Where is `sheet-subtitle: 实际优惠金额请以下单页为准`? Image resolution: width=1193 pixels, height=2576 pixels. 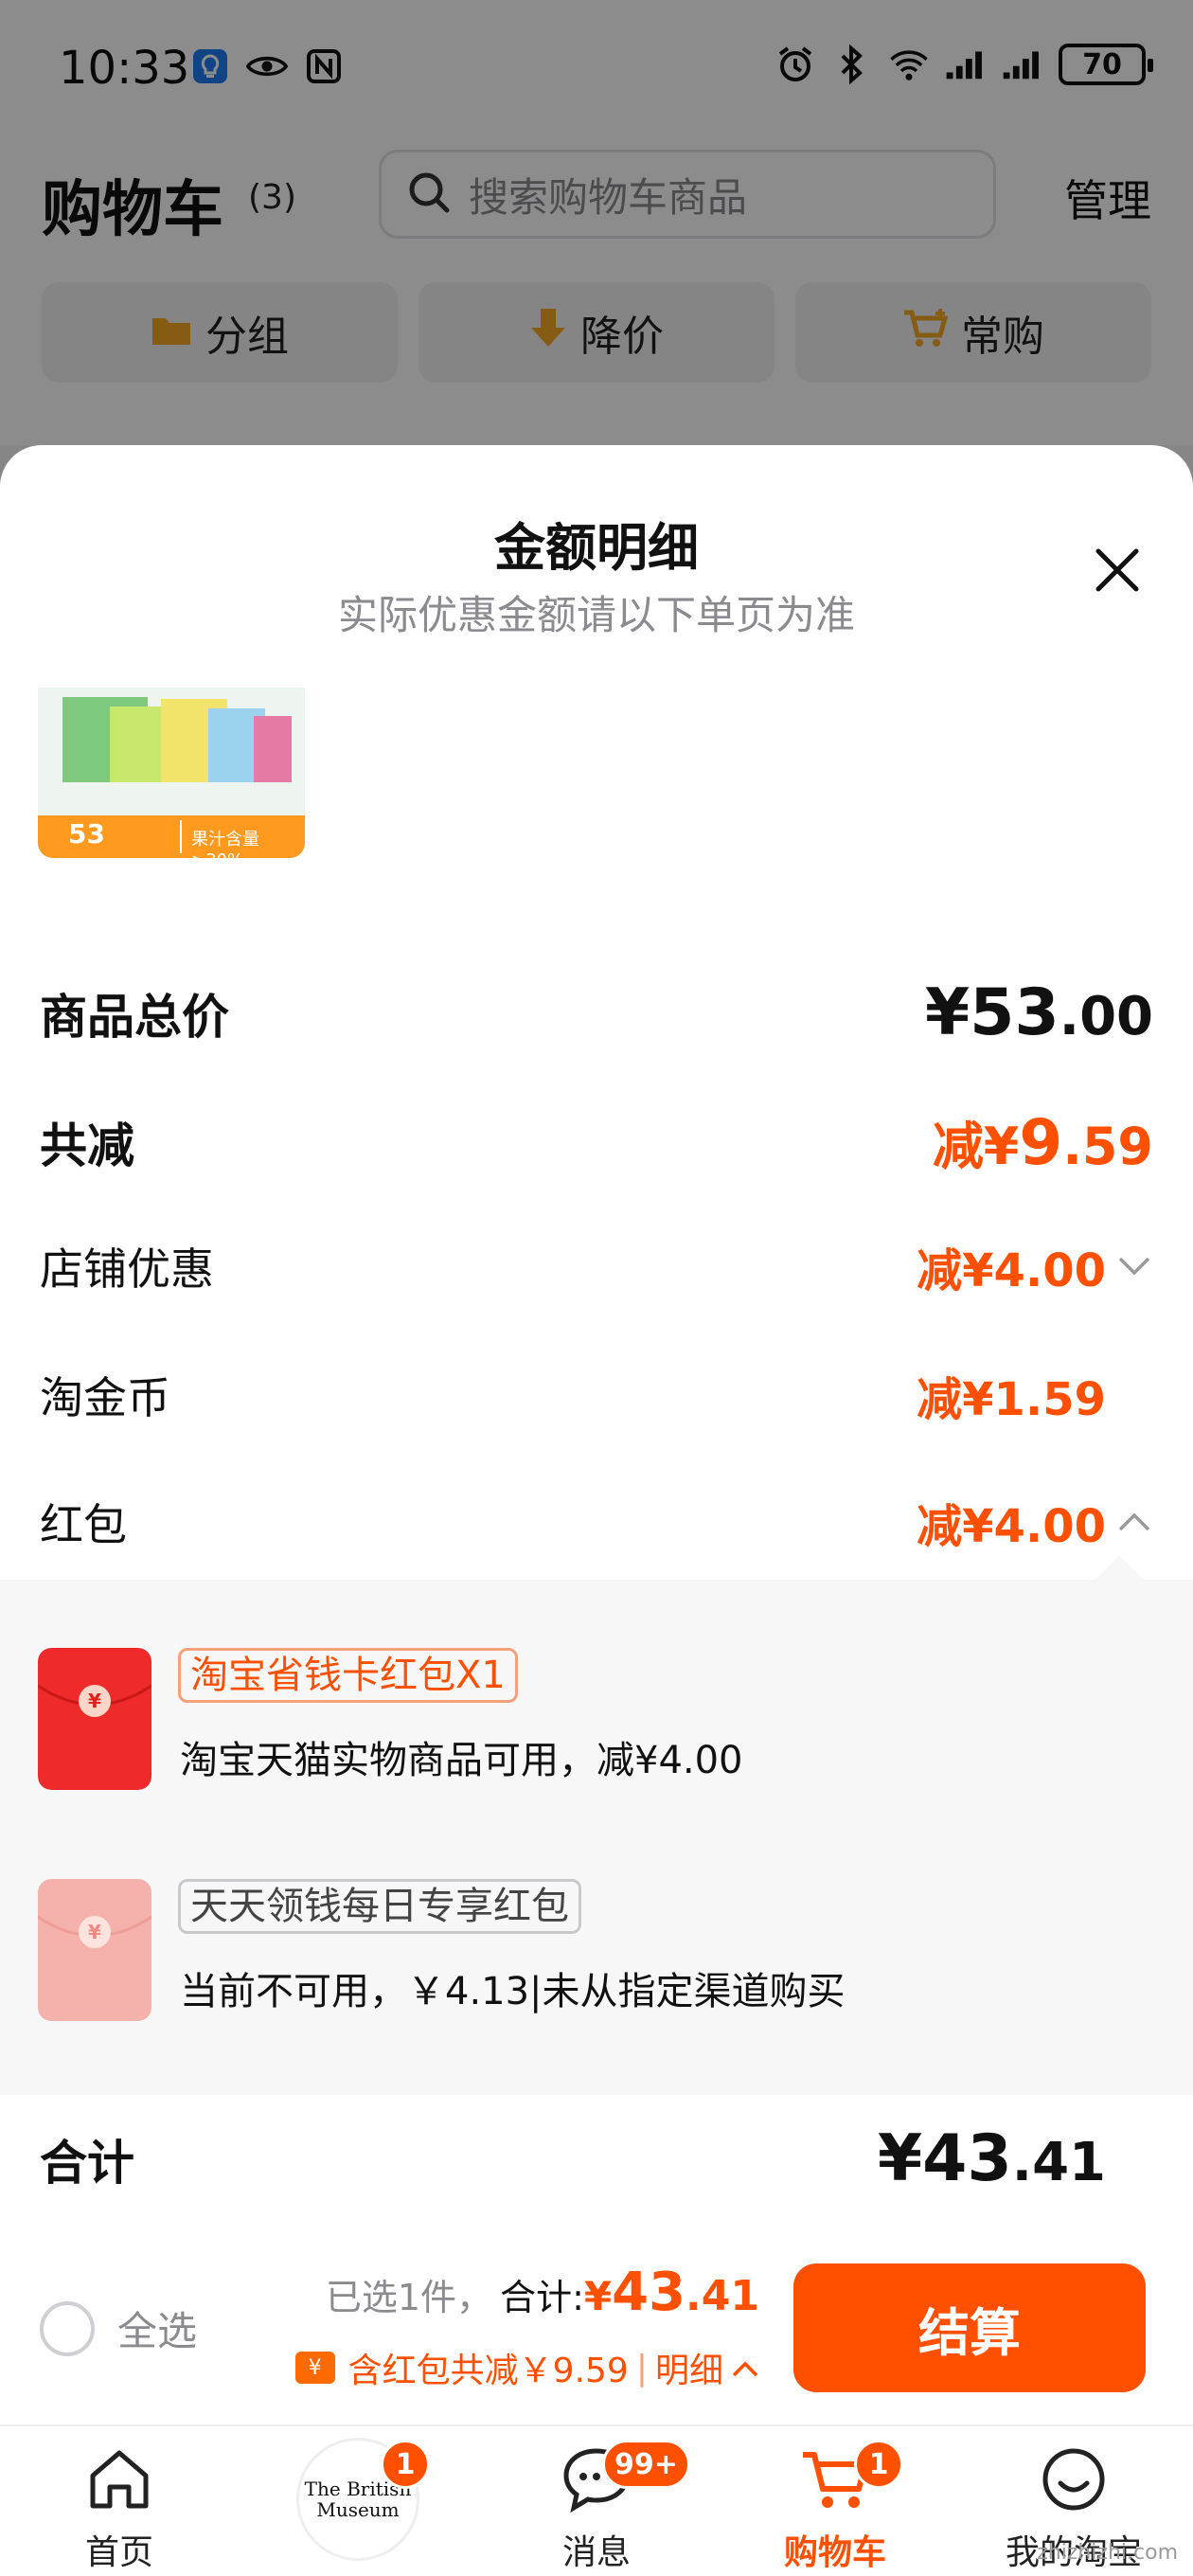 sheet-subtitle: 实际优惠金额请以下单页为准 is located at coordinates (596, 615).